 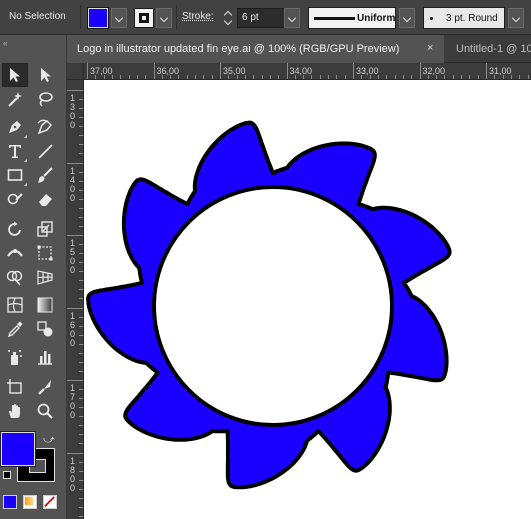 I want to click on stroke-color-swatch, so click(x=144, y=18).